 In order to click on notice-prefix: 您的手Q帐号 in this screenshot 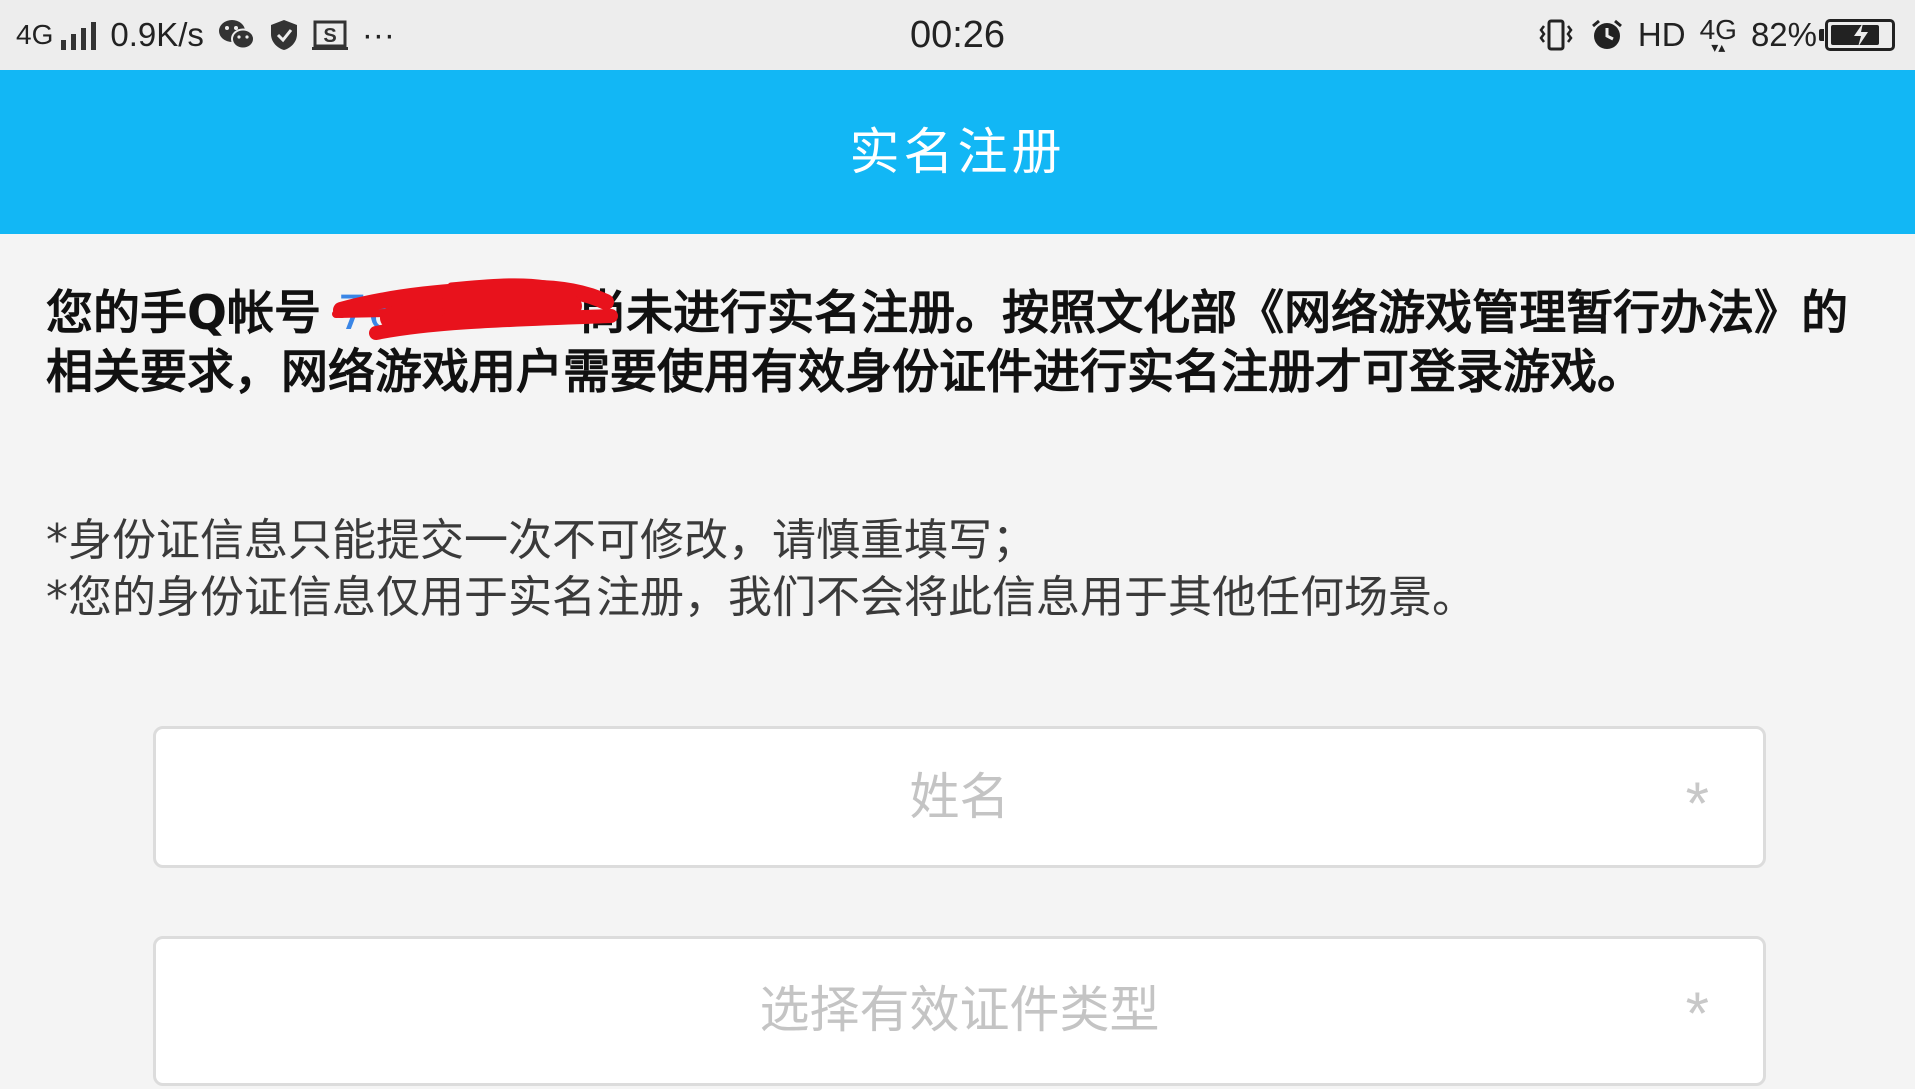, I will do `click(192, 313)`.